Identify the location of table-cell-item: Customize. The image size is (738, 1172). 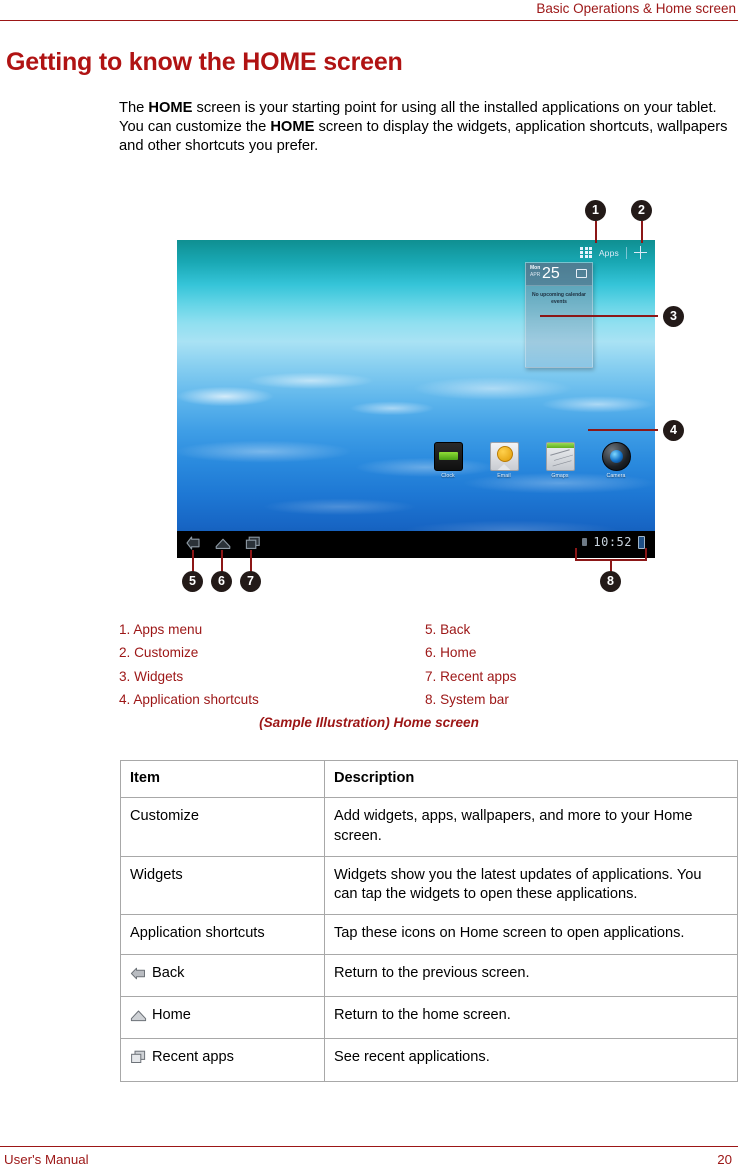
(222, 827).